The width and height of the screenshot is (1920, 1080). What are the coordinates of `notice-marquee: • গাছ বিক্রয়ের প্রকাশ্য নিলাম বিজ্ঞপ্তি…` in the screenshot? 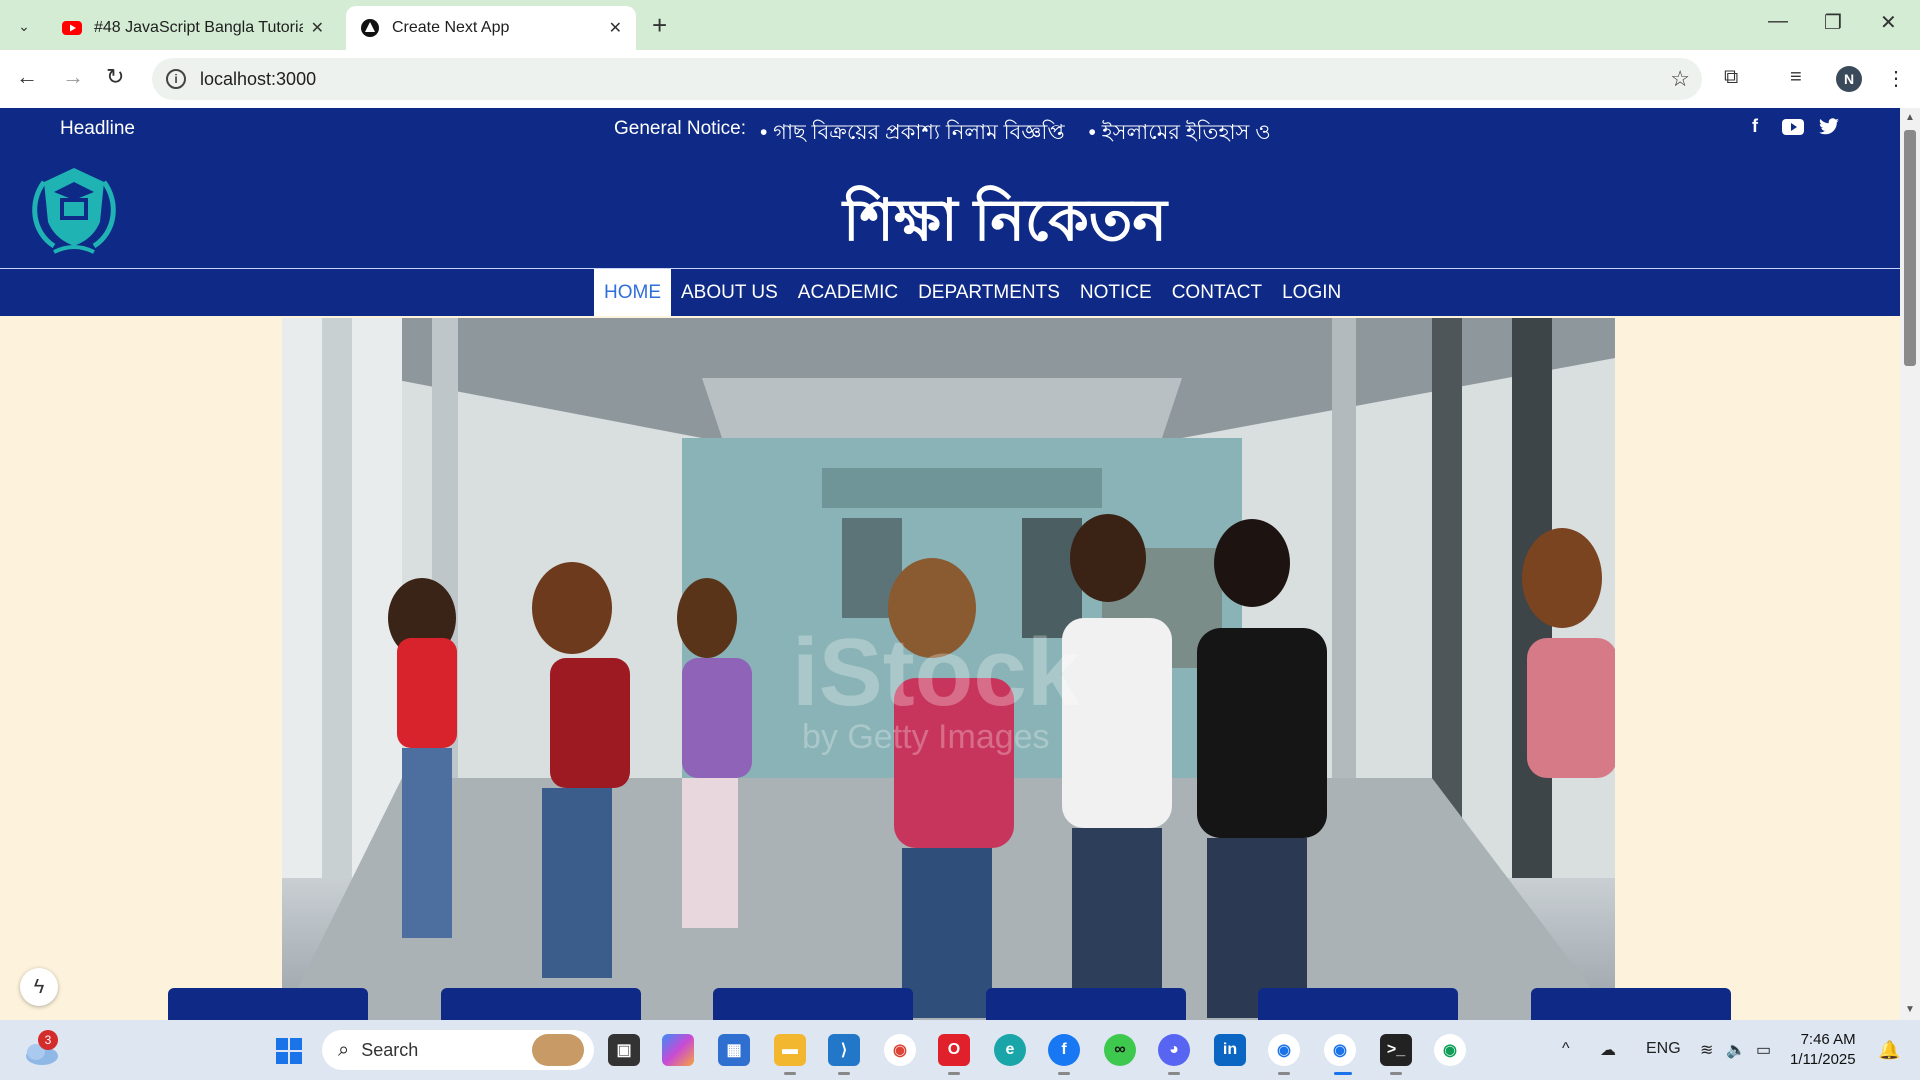 It's located at (1024, 133).